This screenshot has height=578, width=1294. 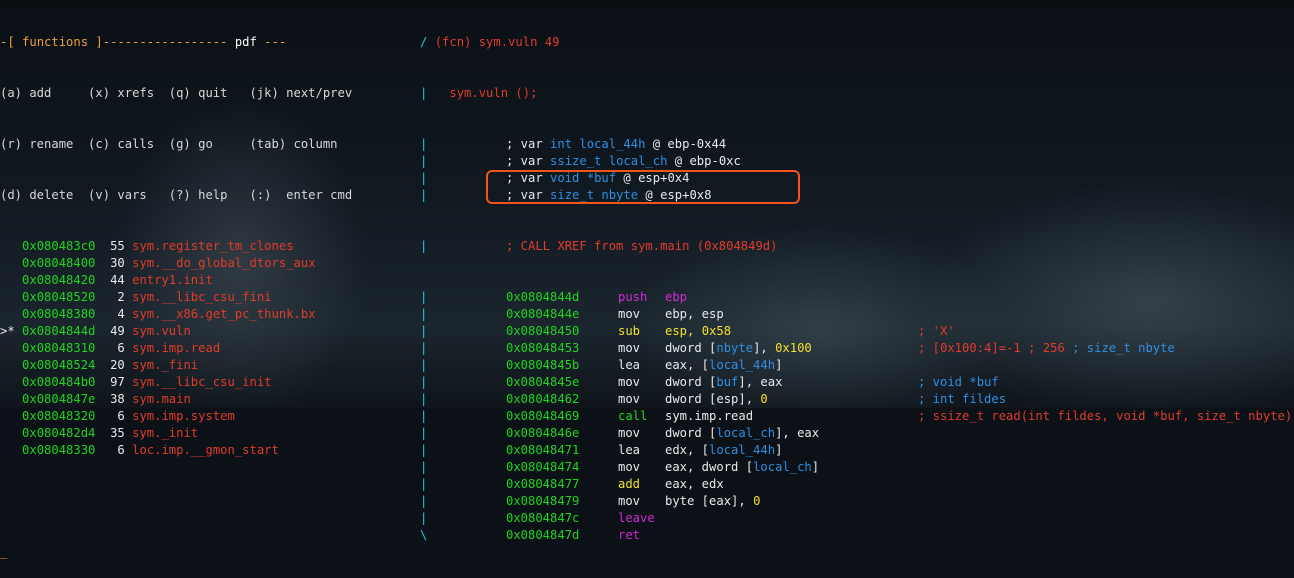 I want to click on instruction-operands: dword [esp], 0, so click(x=716, y=399).